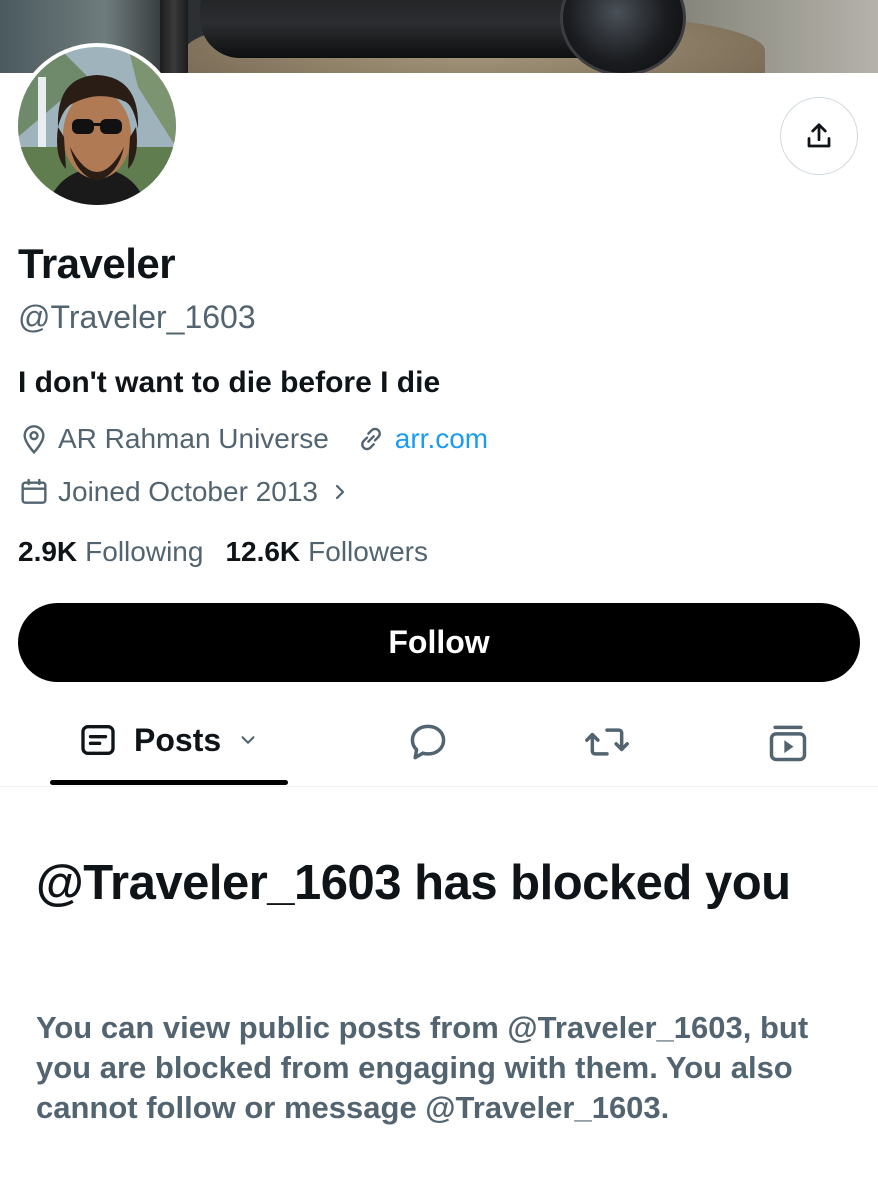 This screenshot has width=878, height=1200. I want to click on tab-posts-label: Posts, so click(178, 739).